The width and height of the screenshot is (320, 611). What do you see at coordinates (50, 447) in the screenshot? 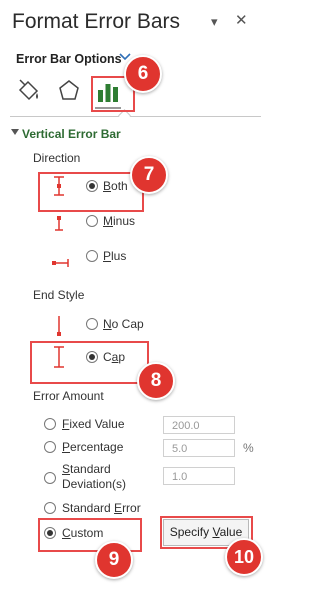
I see `radio-percentage` at bounding box center [50, 447].